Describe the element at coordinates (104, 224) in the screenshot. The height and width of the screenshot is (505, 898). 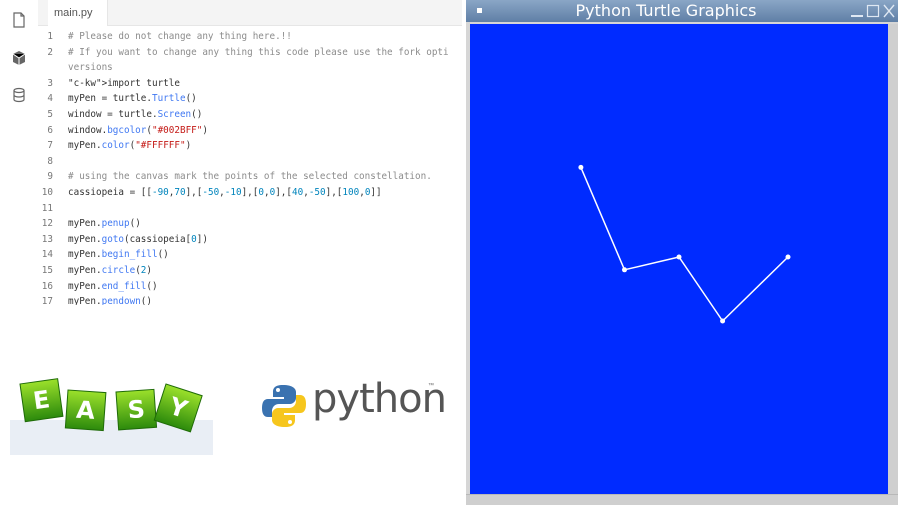
I see `line-text: myPen.penup()` at that location.